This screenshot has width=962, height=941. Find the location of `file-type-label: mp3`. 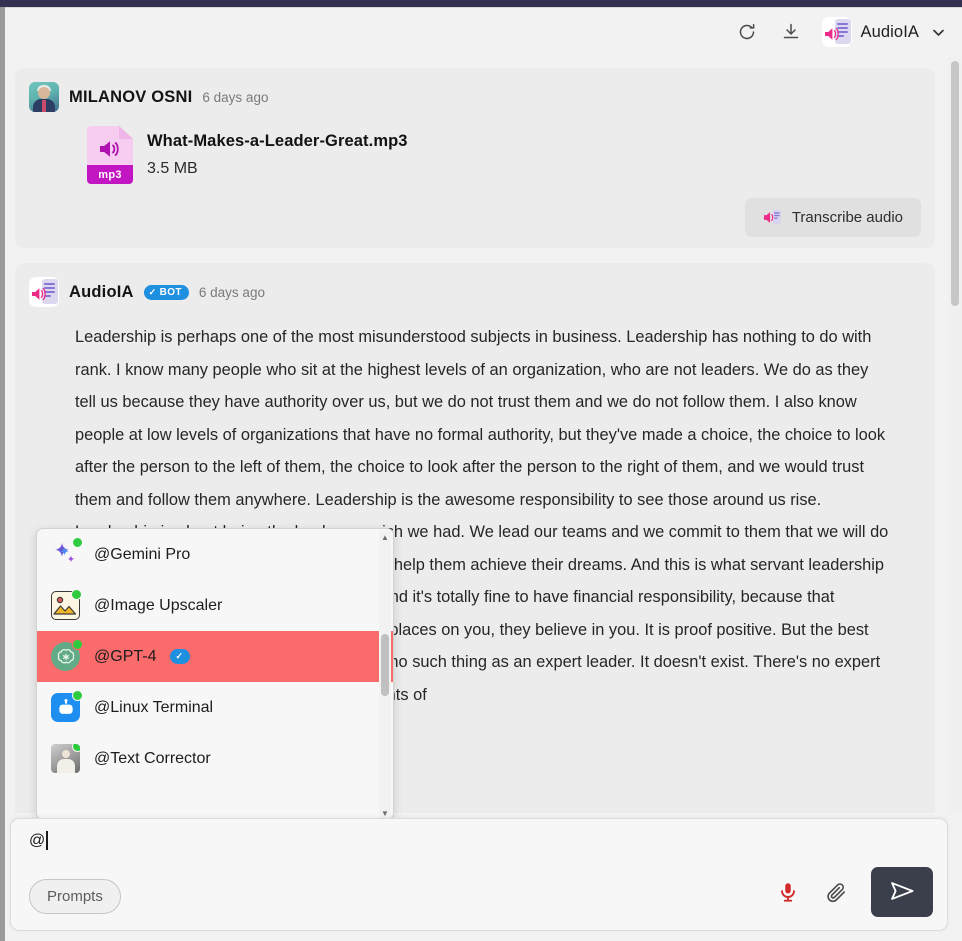

file-type-label: mp3 is located at coordinates (110, 174).